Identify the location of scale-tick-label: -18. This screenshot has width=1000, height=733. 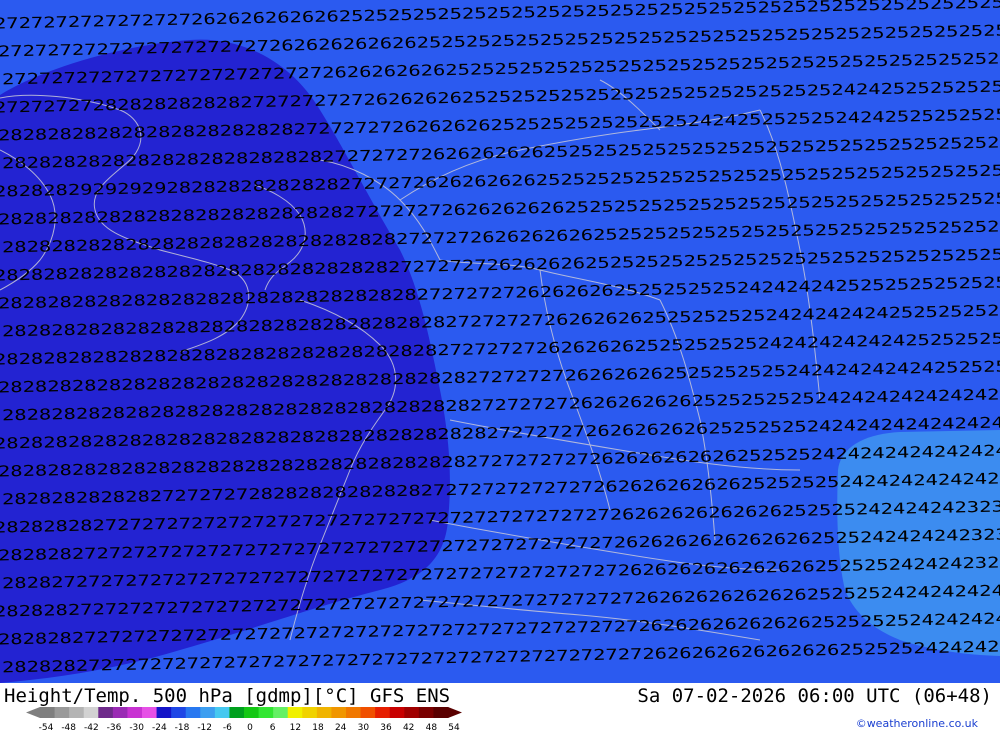
(182, 728).